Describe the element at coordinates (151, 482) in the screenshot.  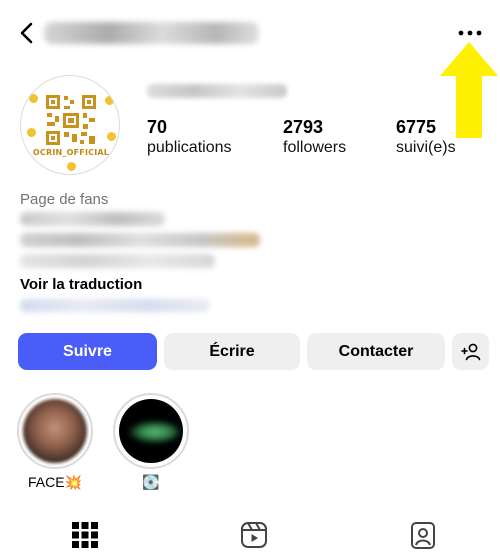
I see `highlight-disc-label: 💽` at that location.